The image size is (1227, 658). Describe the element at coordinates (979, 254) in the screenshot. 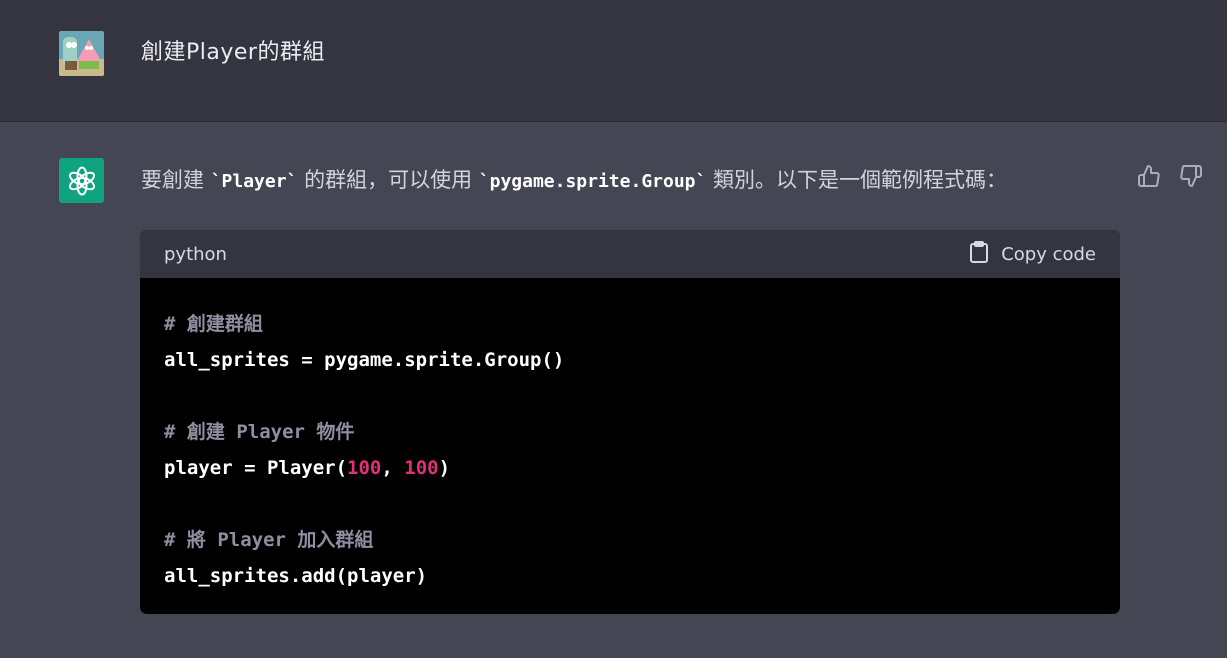

I see `clipboard-icon` at that location.